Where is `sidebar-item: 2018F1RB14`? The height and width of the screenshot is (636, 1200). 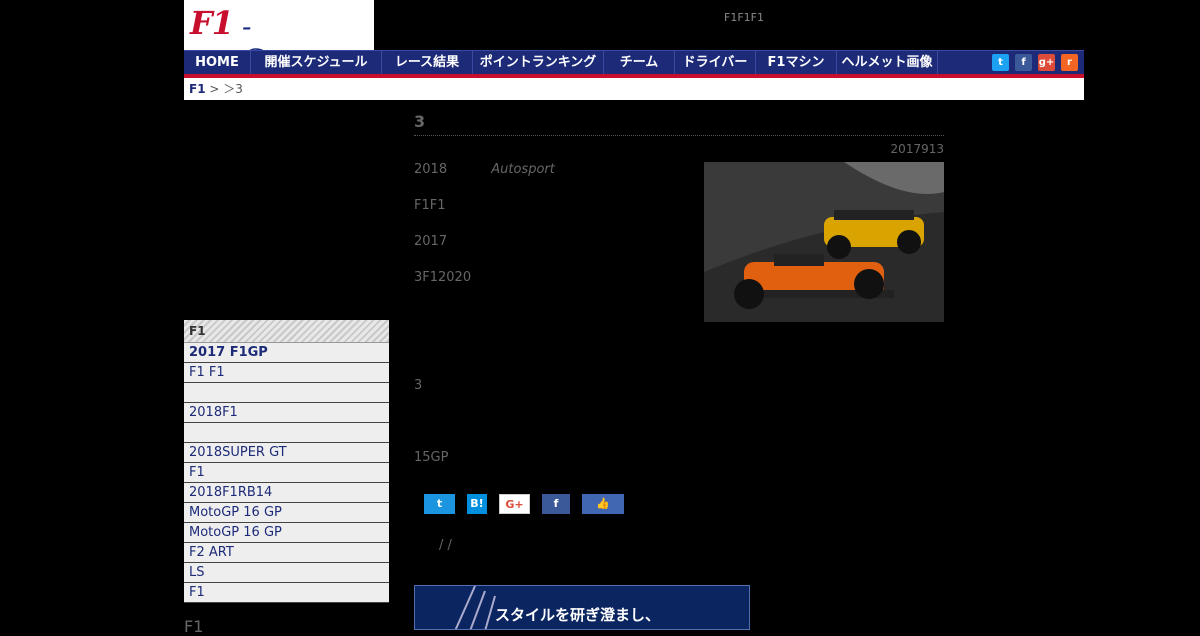 sidebar-item: 2018F1RB14 is located at coordinates (286, 493).